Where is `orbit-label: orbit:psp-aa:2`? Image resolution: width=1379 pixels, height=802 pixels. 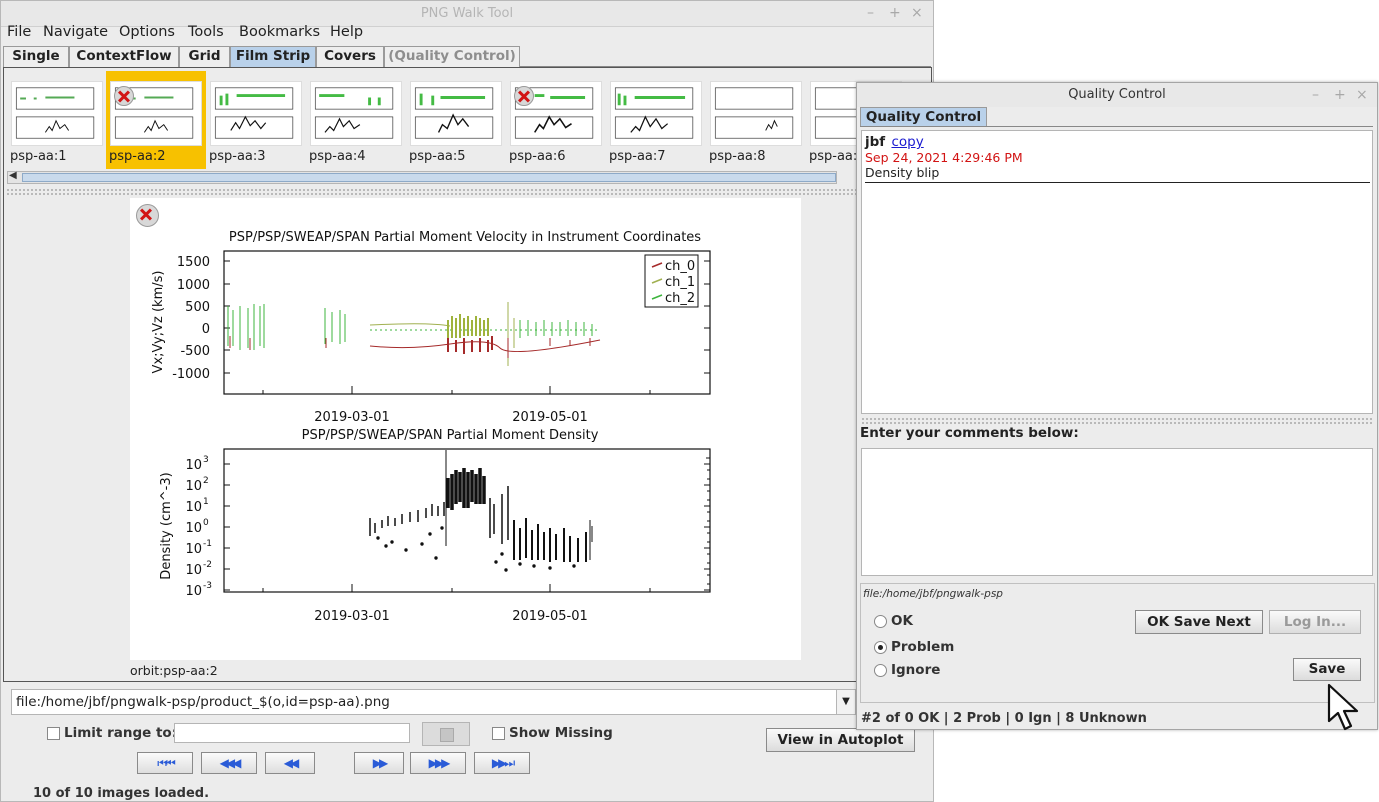
orbit-label: orbit:psp-aa:2 is located at coordinates (174, 670).